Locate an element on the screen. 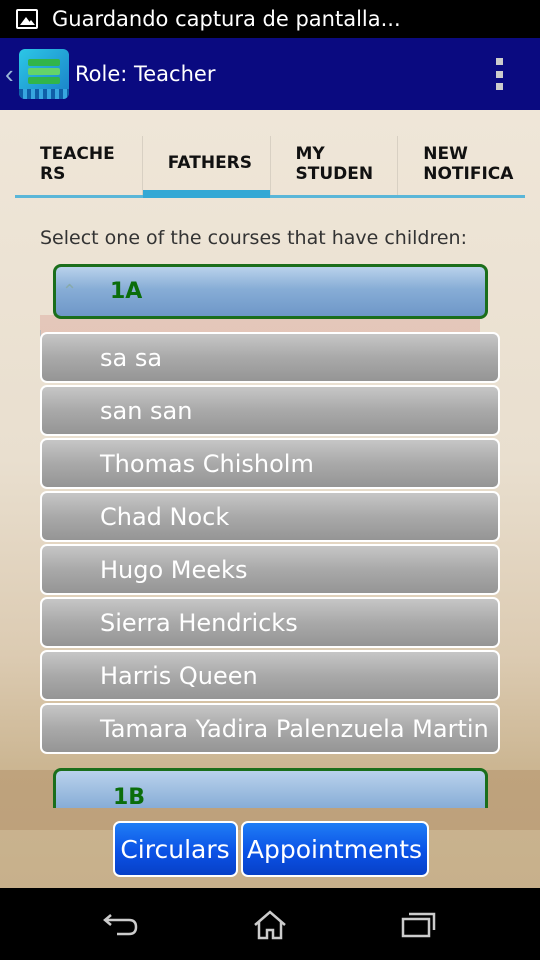 This screenshot has height=960, width=540. tab-new-notifications: NEW NOTIFICA is located at coordinates (461, 165).